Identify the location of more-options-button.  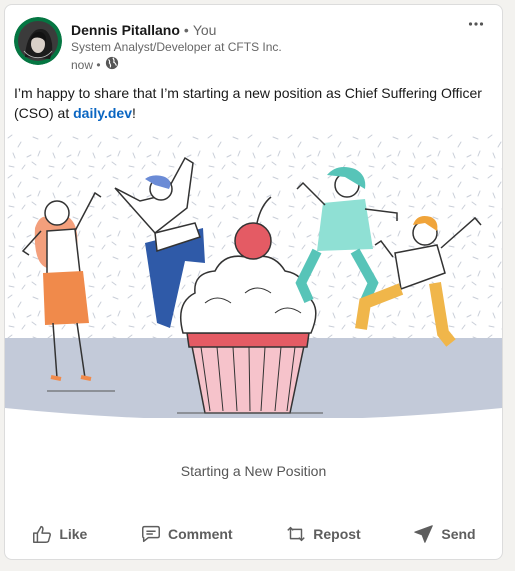
(476, 27).